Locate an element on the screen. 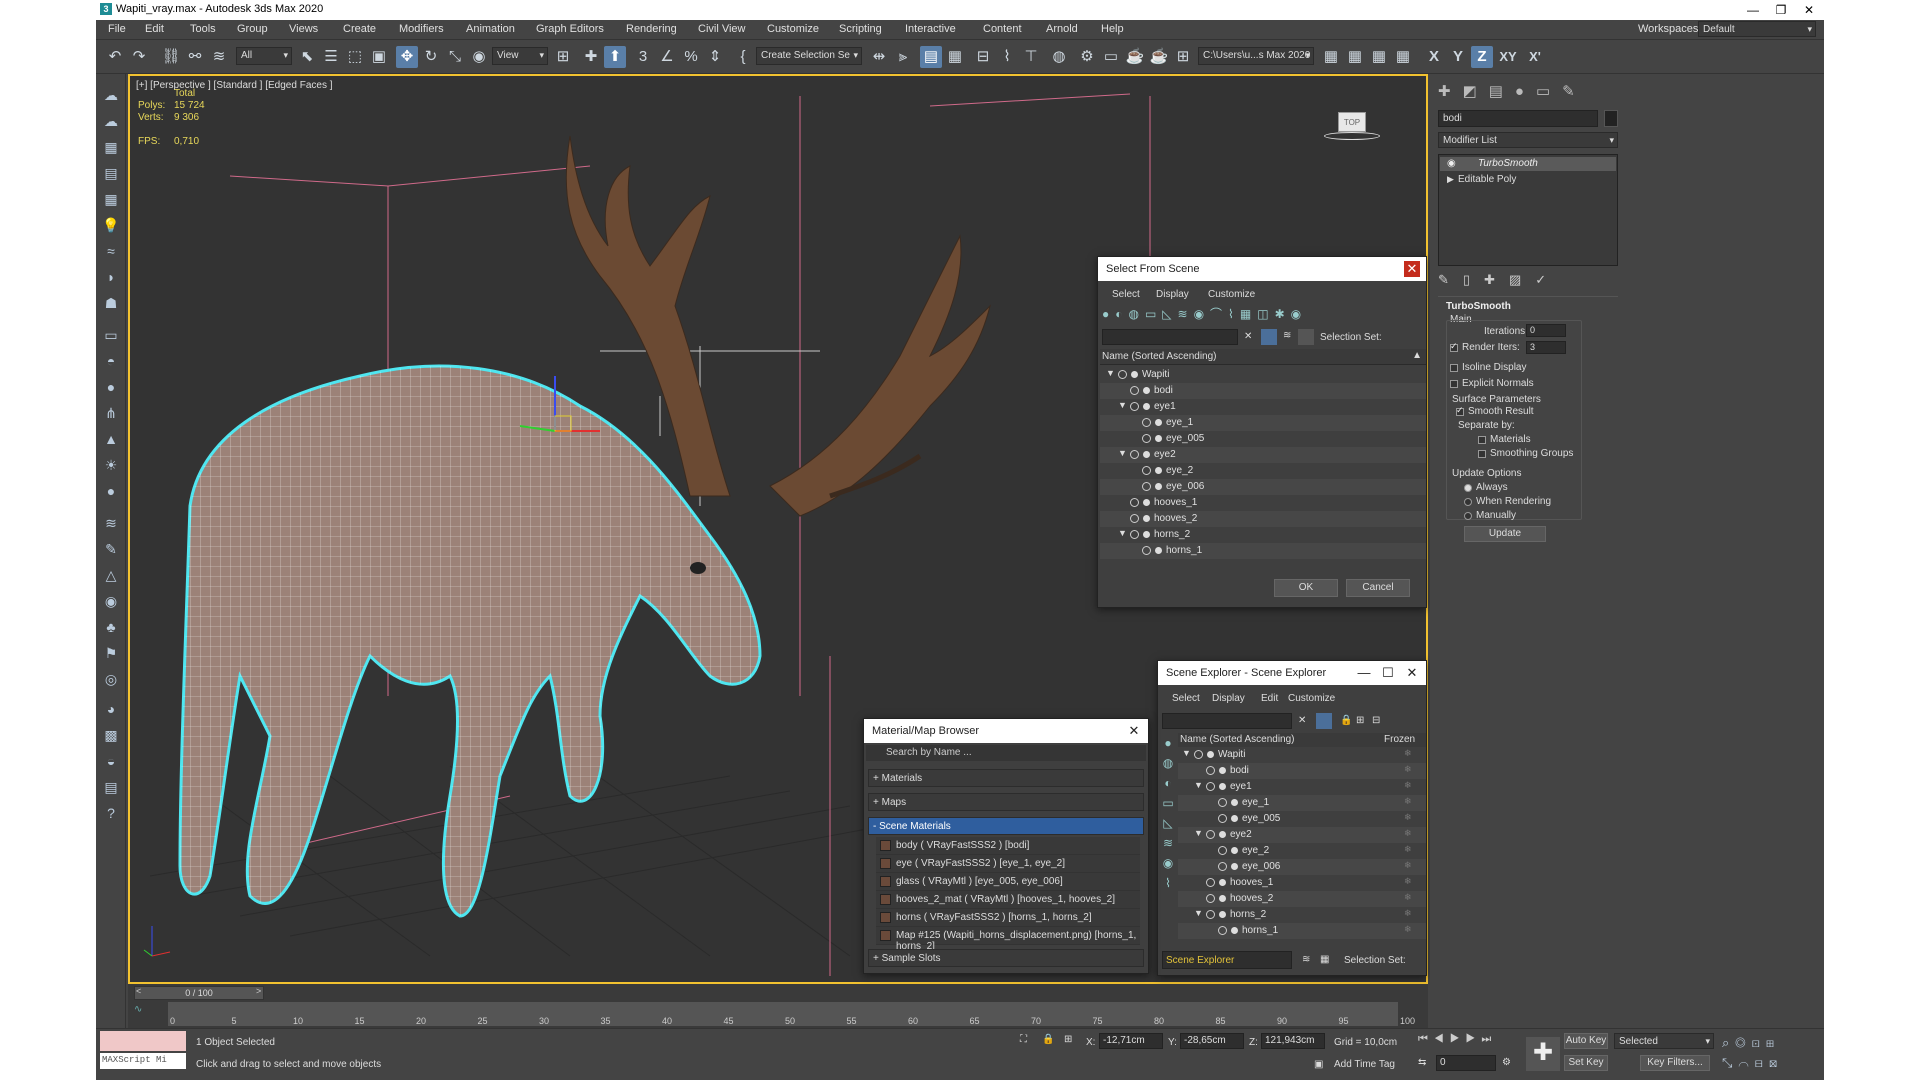 The height and width of the screenshot is (1080, 1920). se-row: horns_1 ❄ is located at coordinates (1302, 931).